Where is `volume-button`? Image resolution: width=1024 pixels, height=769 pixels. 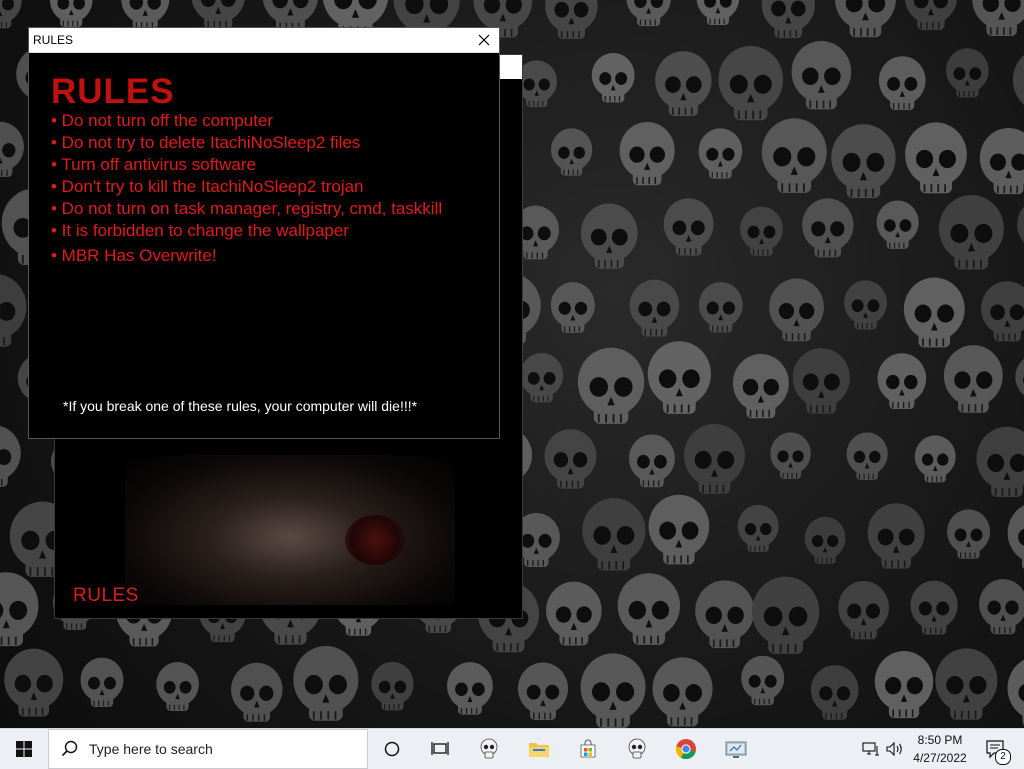
volume-button is located at coordinates (895, 749).